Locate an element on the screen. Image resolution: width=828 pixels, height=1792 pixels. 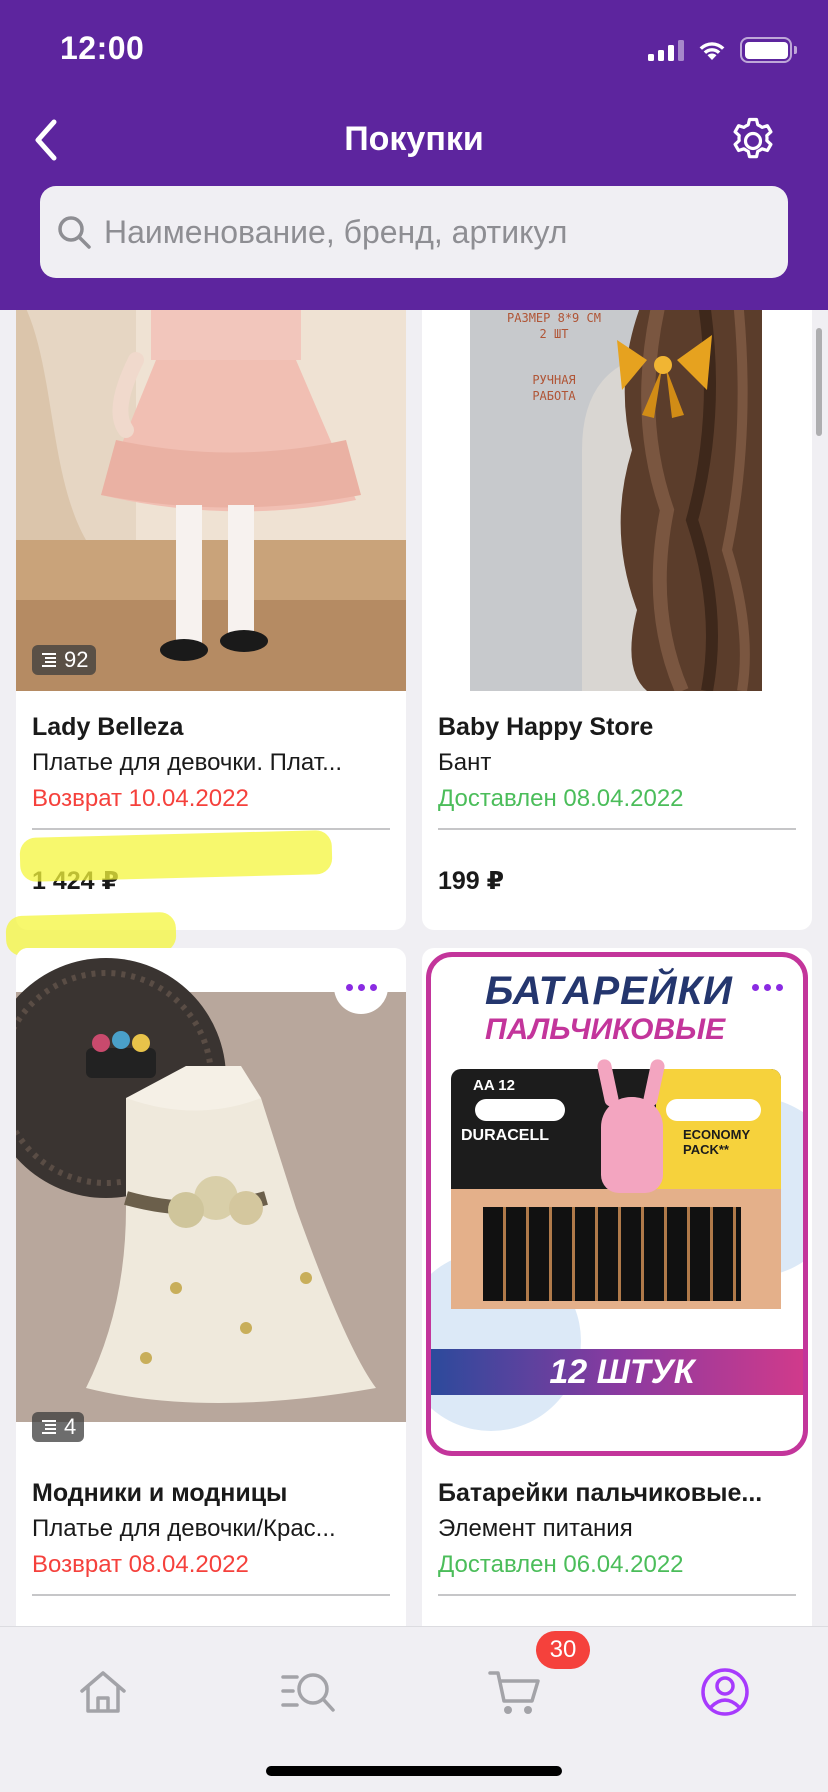
photo-count: 92 is located at coordinates (76, 659).